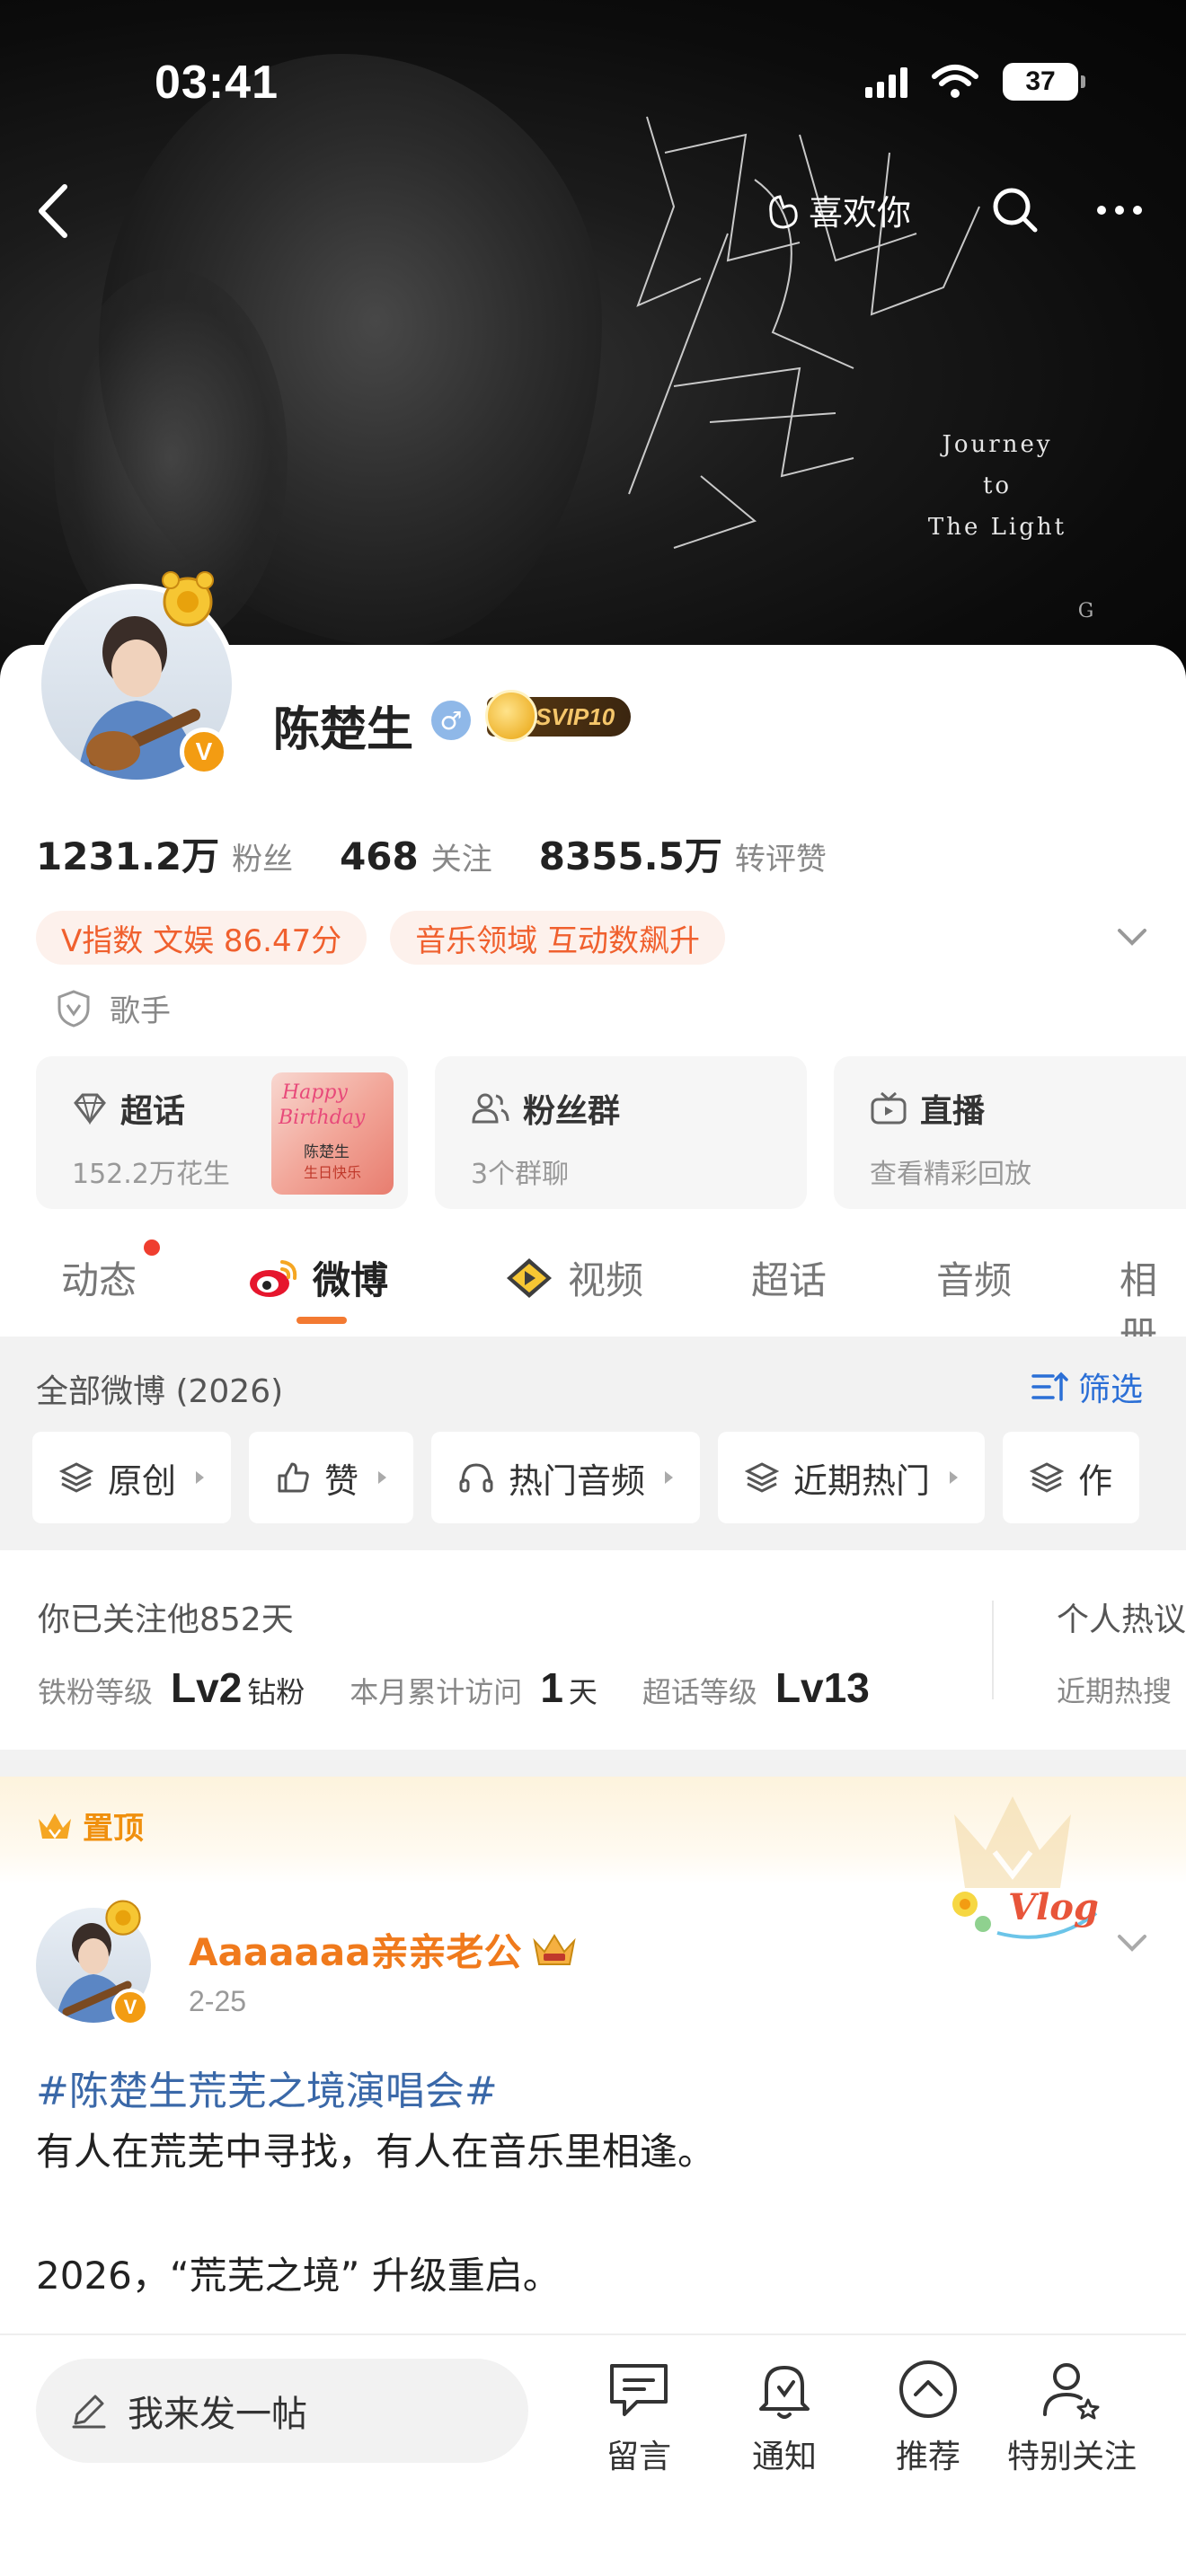 The width and height of the screenshot is (1186, 2576). I want to click on filter-button: 筛选, so click(1087, 1386).